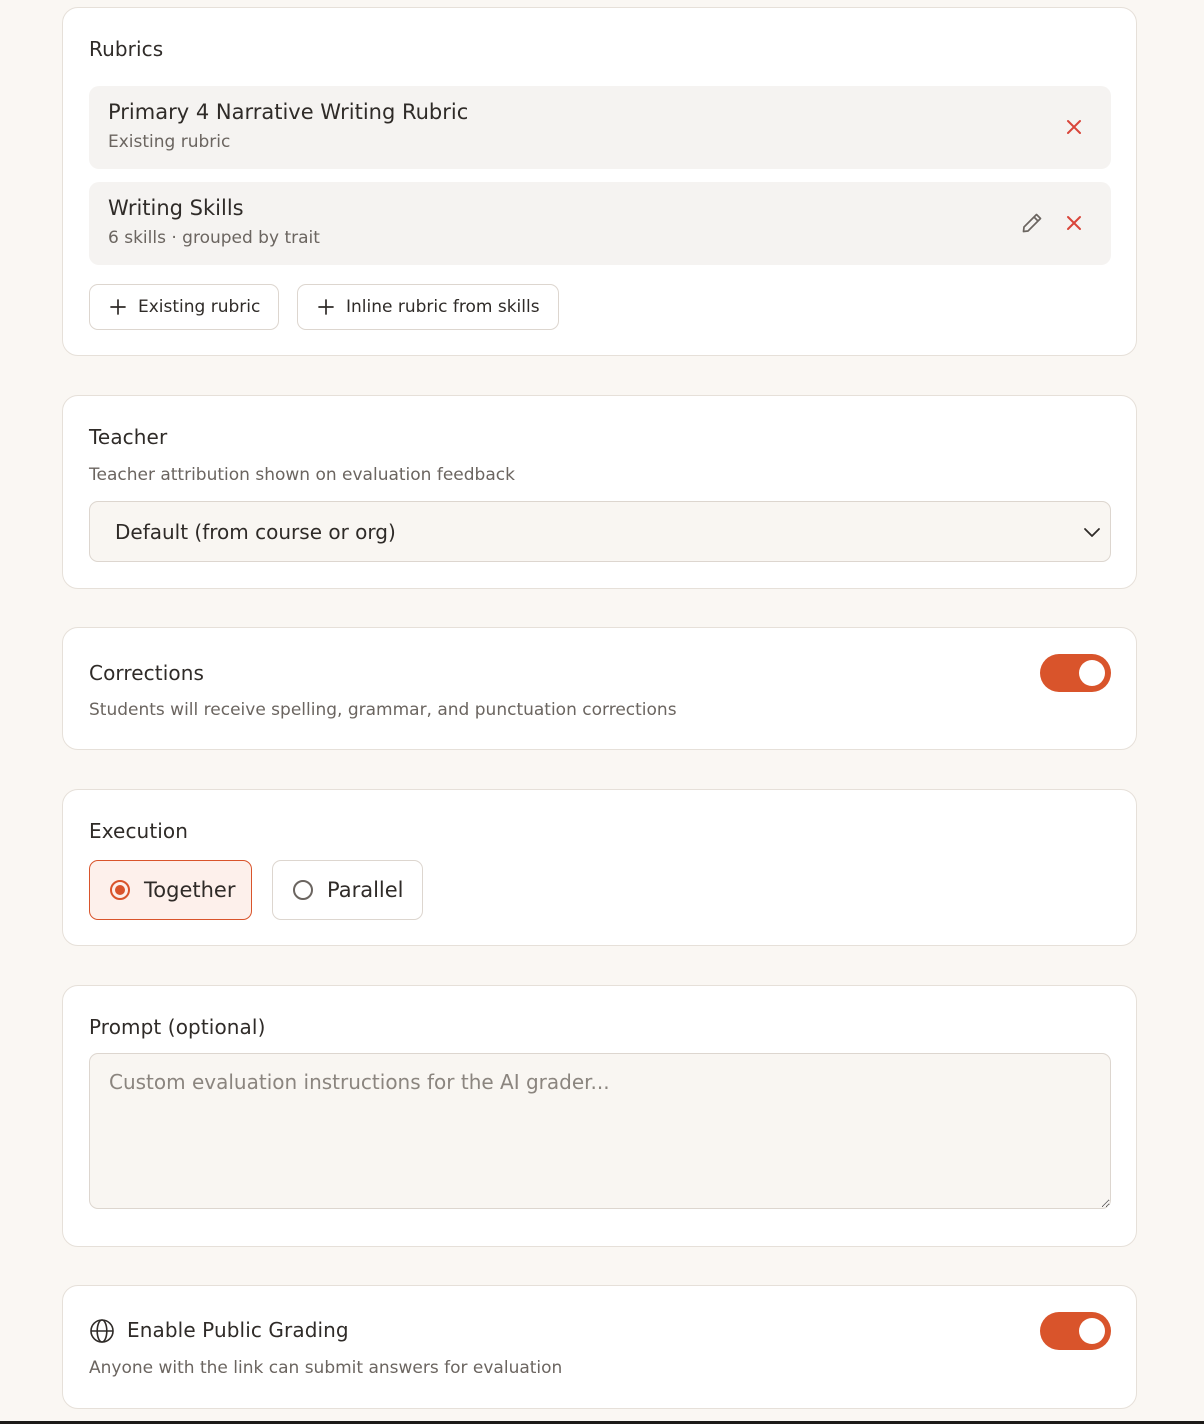 The image size is (1204, 1424). Describe the element at coordinates (1075, 673) in the screenshot. I see `corrections-toggle` at that location.